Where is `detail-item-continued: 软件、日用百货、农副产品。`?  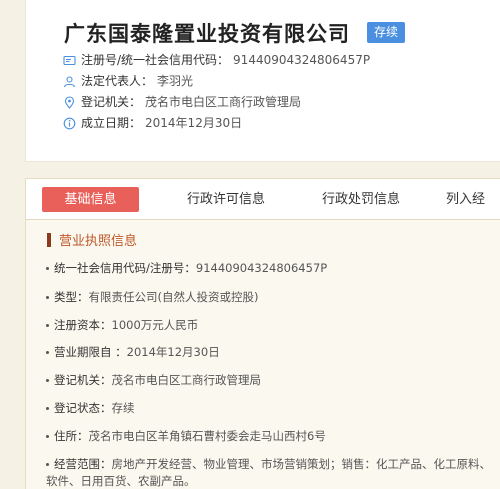
detail-item-continued: 软件、日用百货、农副产品。 is located at coordinates (121, 481).